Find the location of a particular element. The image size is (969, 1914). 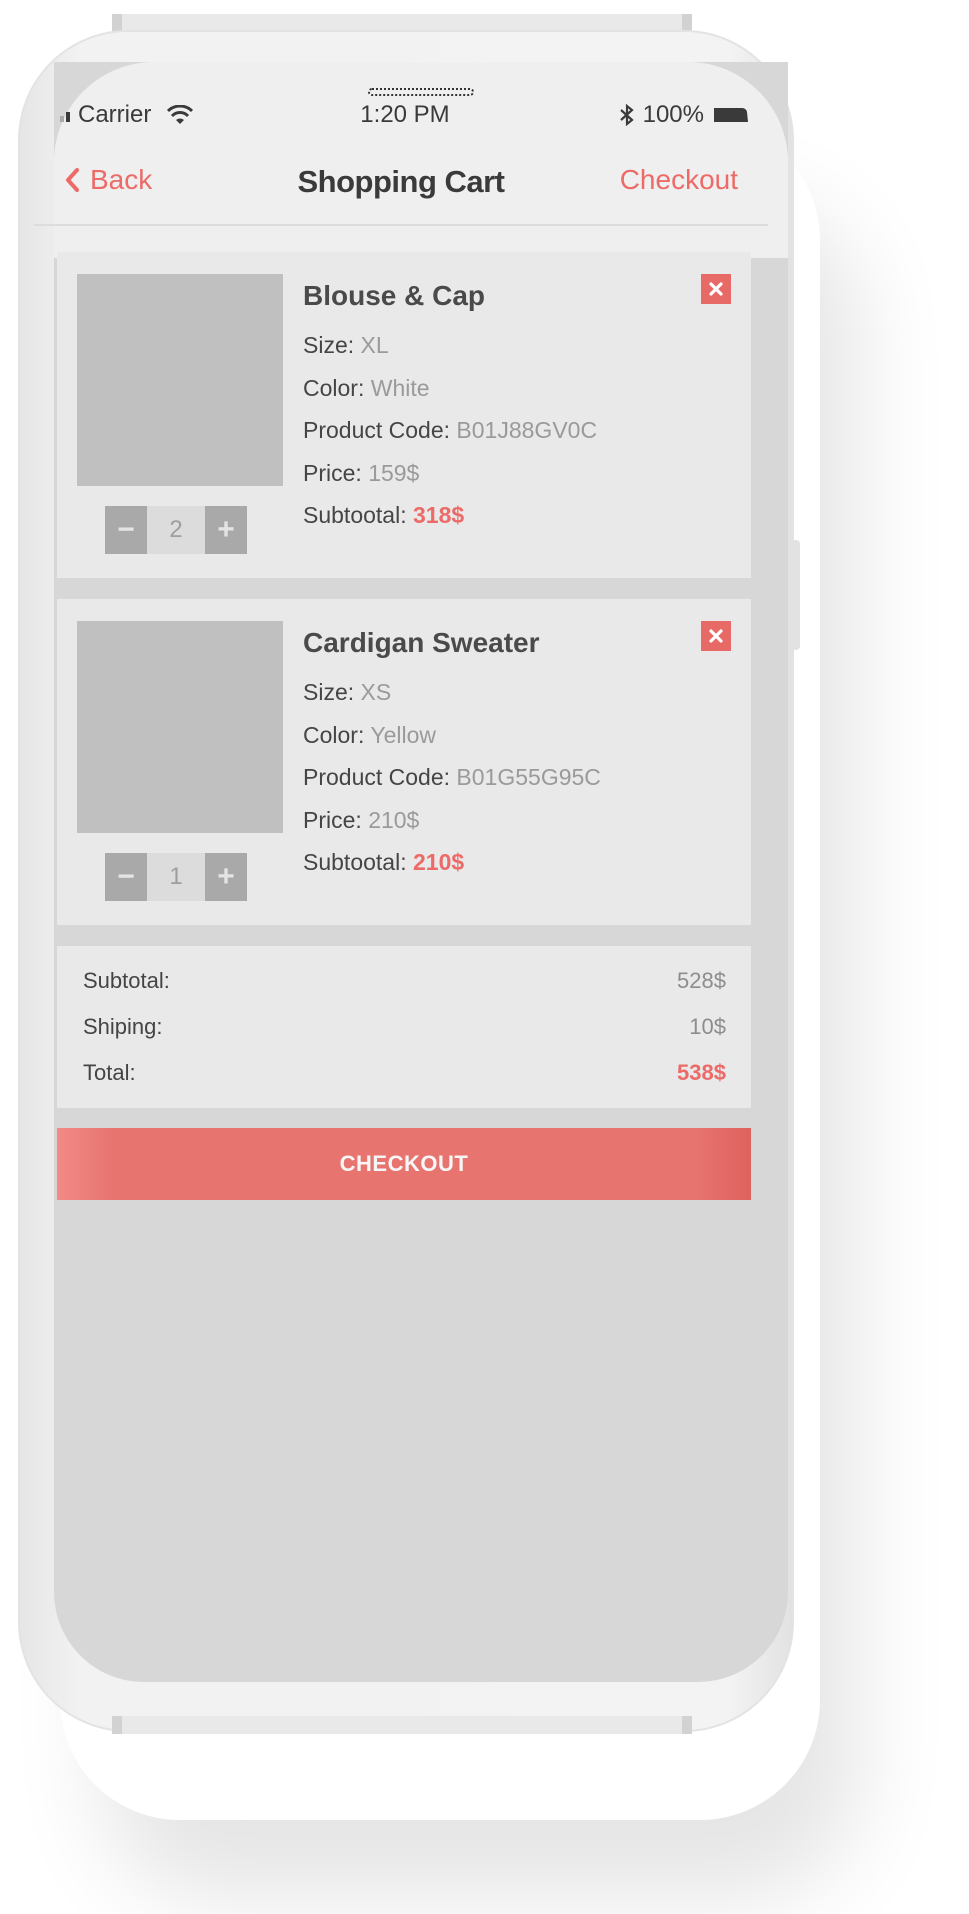

summary-total-row: Total: 538$ is located at coordinates (404, 1083).